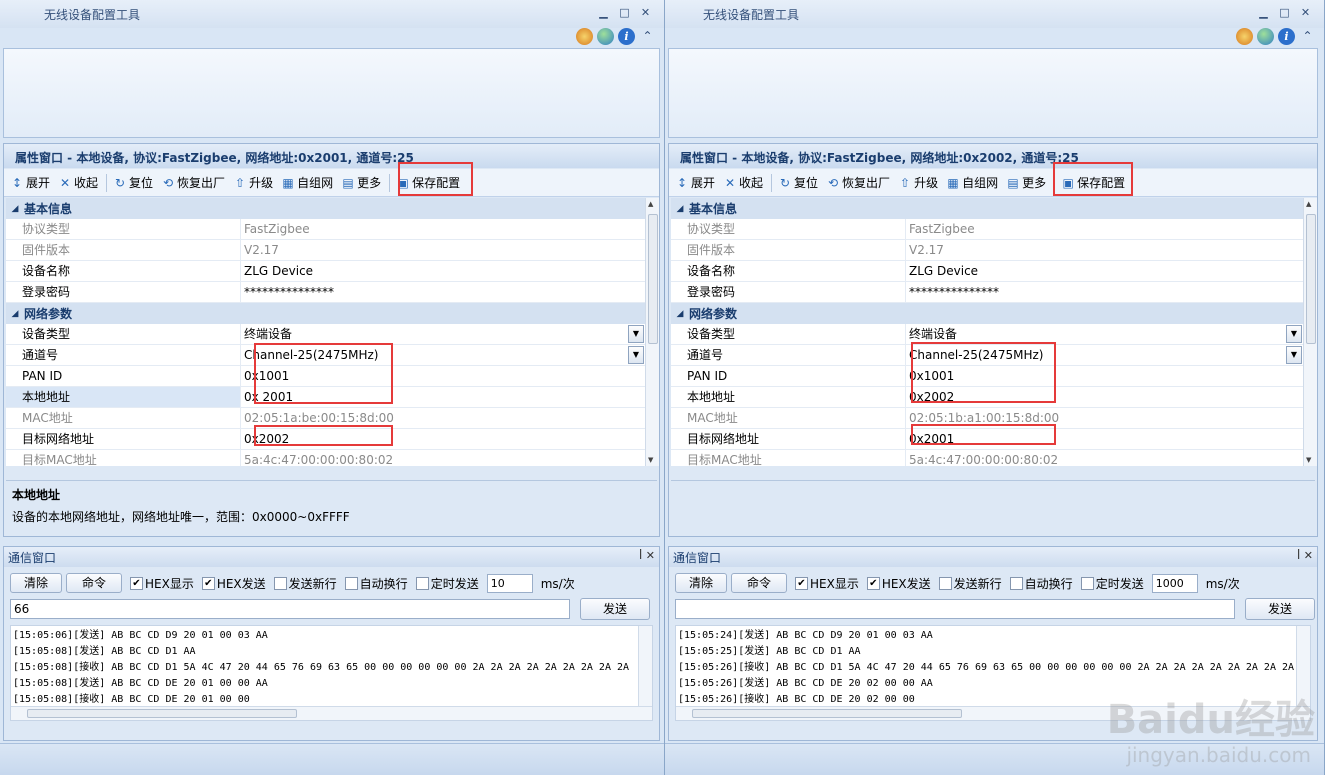  I want to click on grid-row: 固件版本 V2.17, so click(987, 250).